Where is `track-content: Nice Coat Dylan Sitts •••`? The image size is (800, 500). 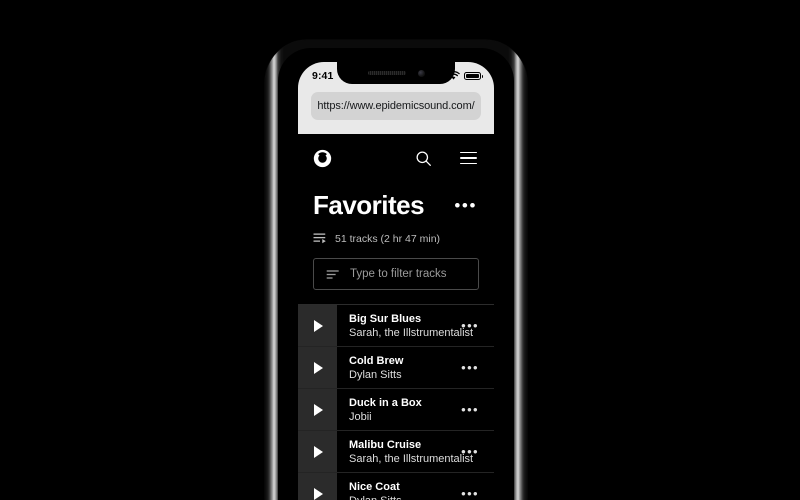 track-content: Nice Coat Dylan Sitts ••• is located at coordinates (415, 486).